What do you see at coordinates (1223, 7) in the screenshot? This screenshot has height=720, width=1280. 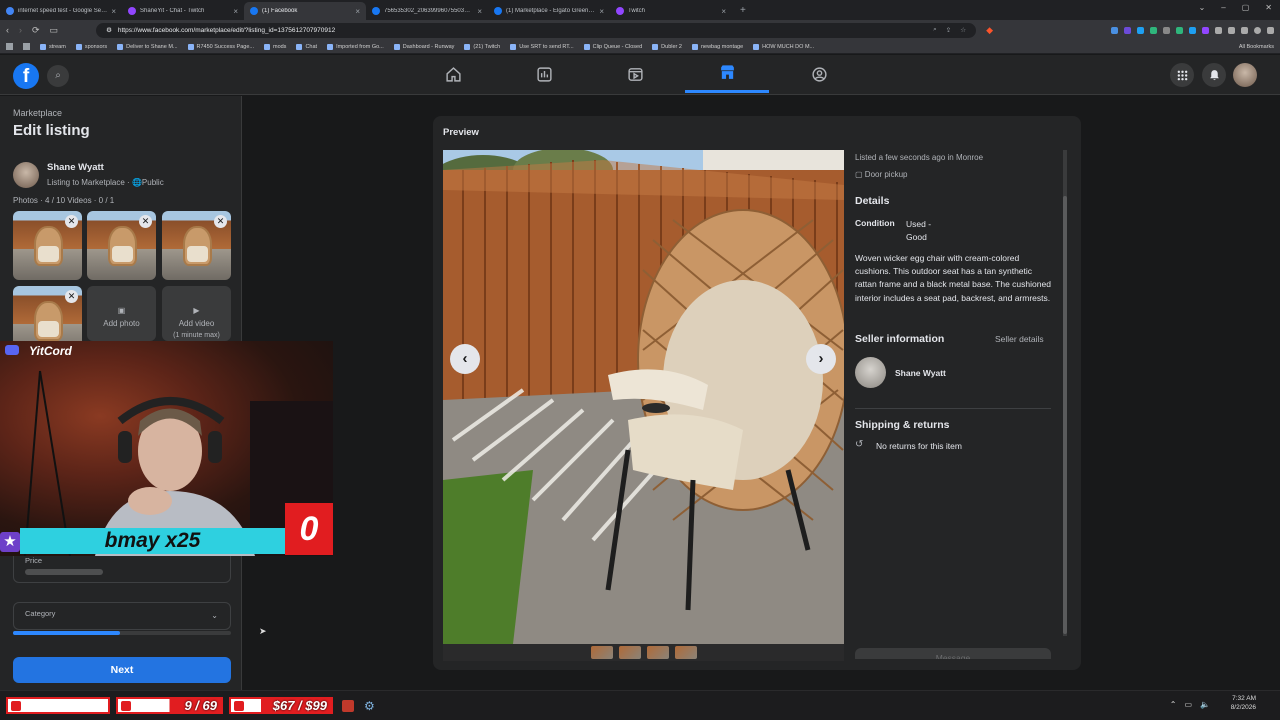 I see `minimize-icon: –` at bounding box center [1223, 7].